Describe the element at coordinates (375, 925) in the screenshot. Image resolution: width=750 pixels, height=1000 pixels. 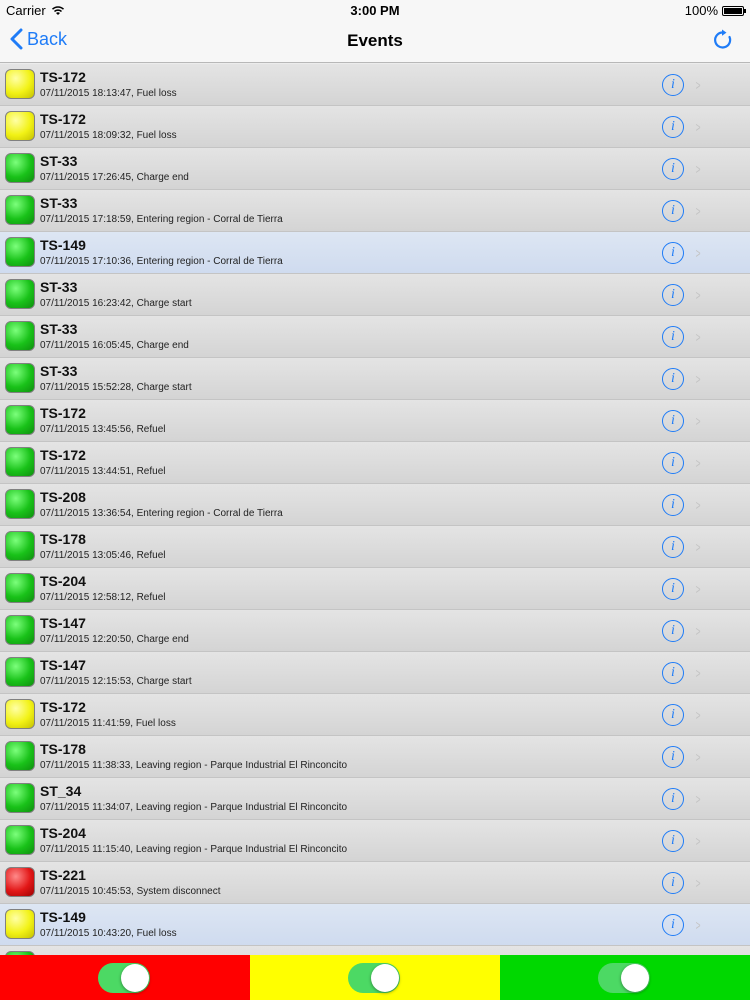
I see `event-row: TS-149 07/11/2015 10:43:20, Fuel loss i >` at that location.